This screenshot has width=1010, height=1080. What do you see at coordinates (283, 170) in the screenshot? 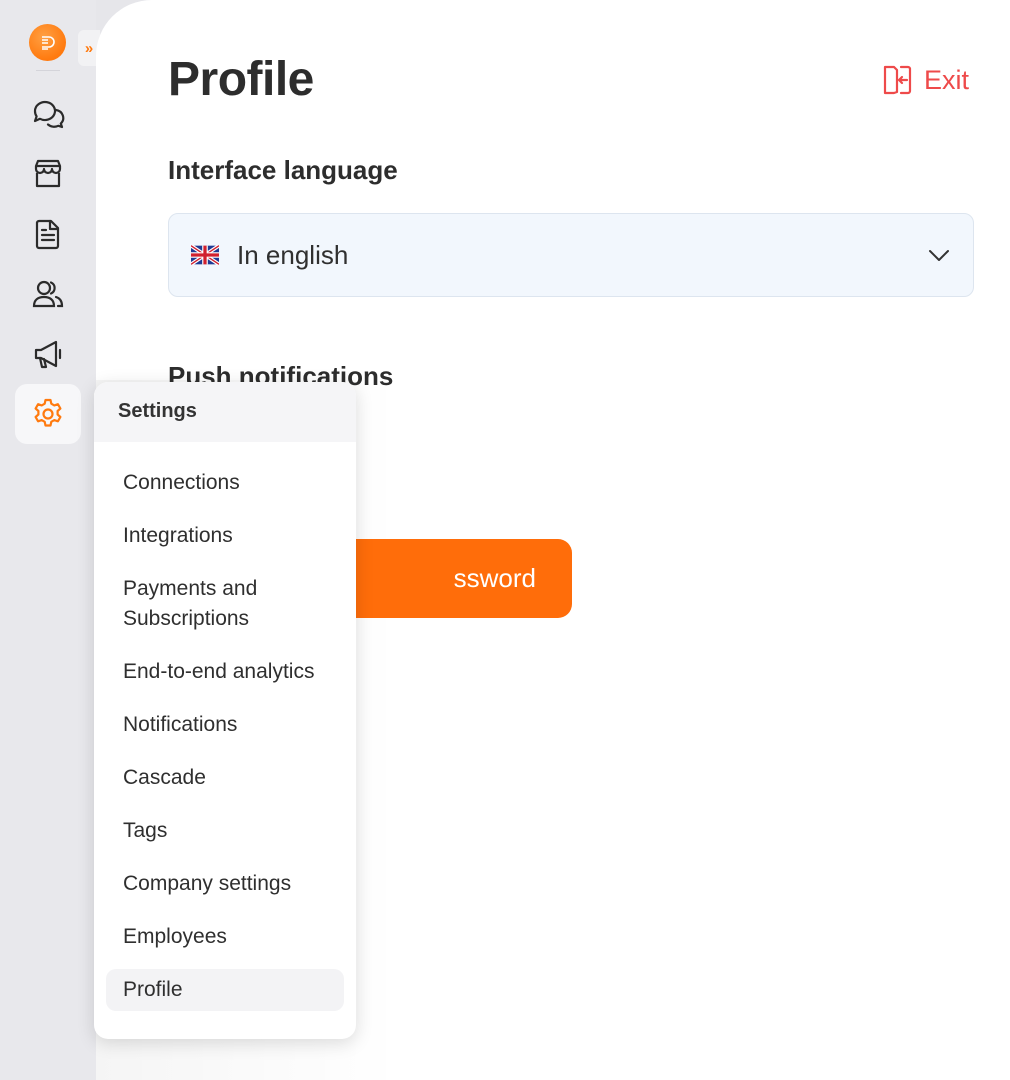
I see `interface-language-label: Interface language` at bounding box center [283, 170].